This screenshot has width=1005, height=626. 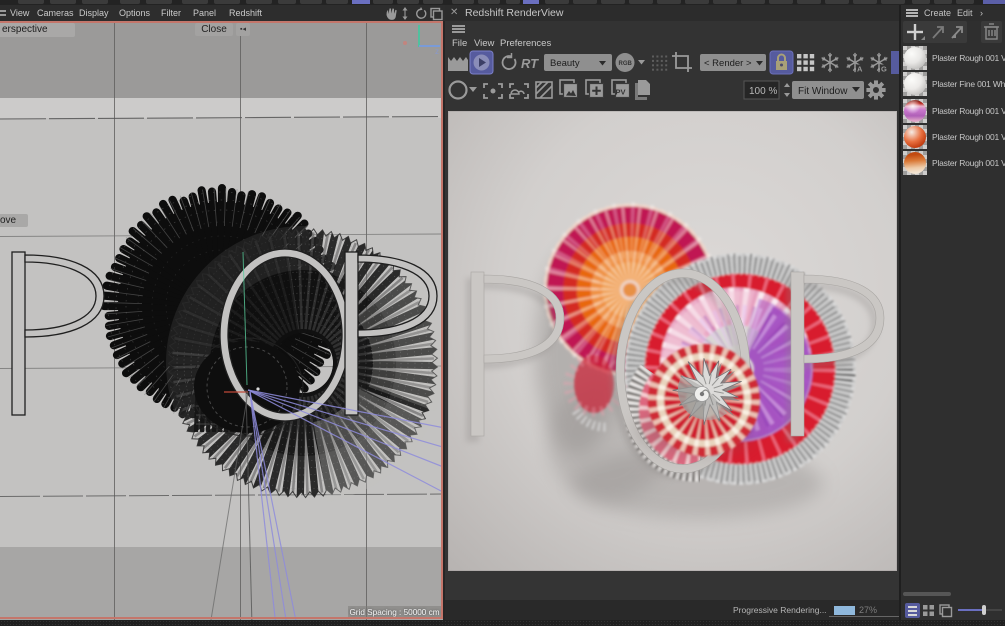 I want to click on svg-text: Beauty, so click(x=565, y=63).